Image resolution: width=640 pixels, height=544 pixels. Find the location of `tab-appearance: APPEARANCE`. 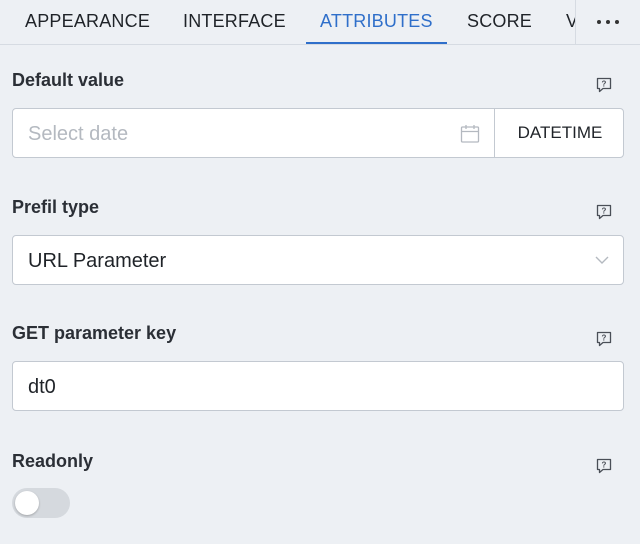

tab-appearance: APPEARANCE is located at coordinates (87, 22).